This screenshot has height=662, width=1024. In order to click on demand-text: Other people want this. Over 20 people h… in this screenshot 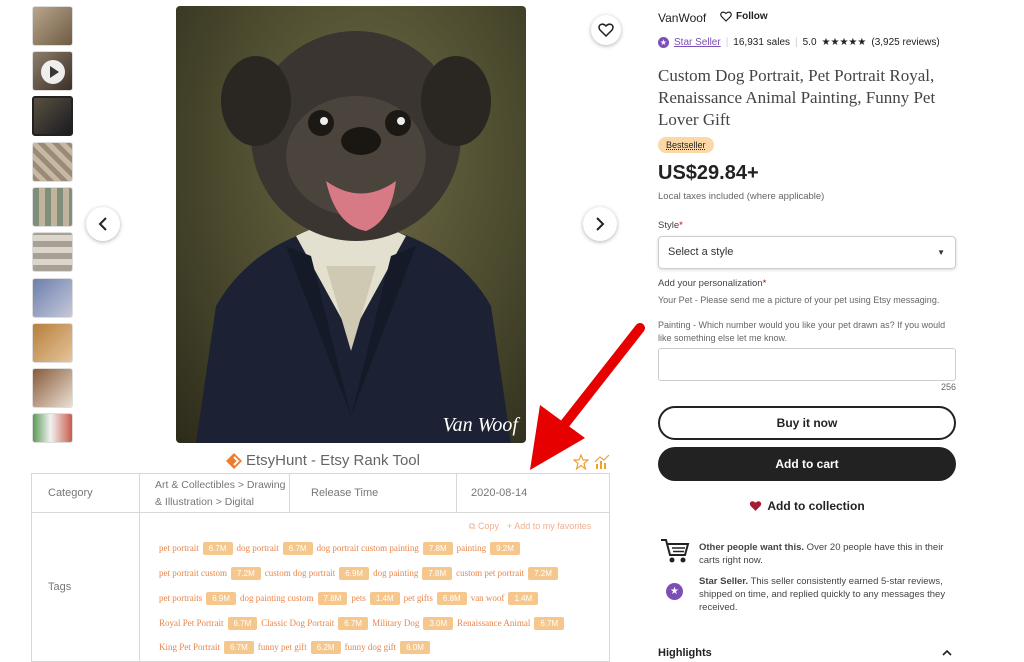, I will do `click(826, 554)`.